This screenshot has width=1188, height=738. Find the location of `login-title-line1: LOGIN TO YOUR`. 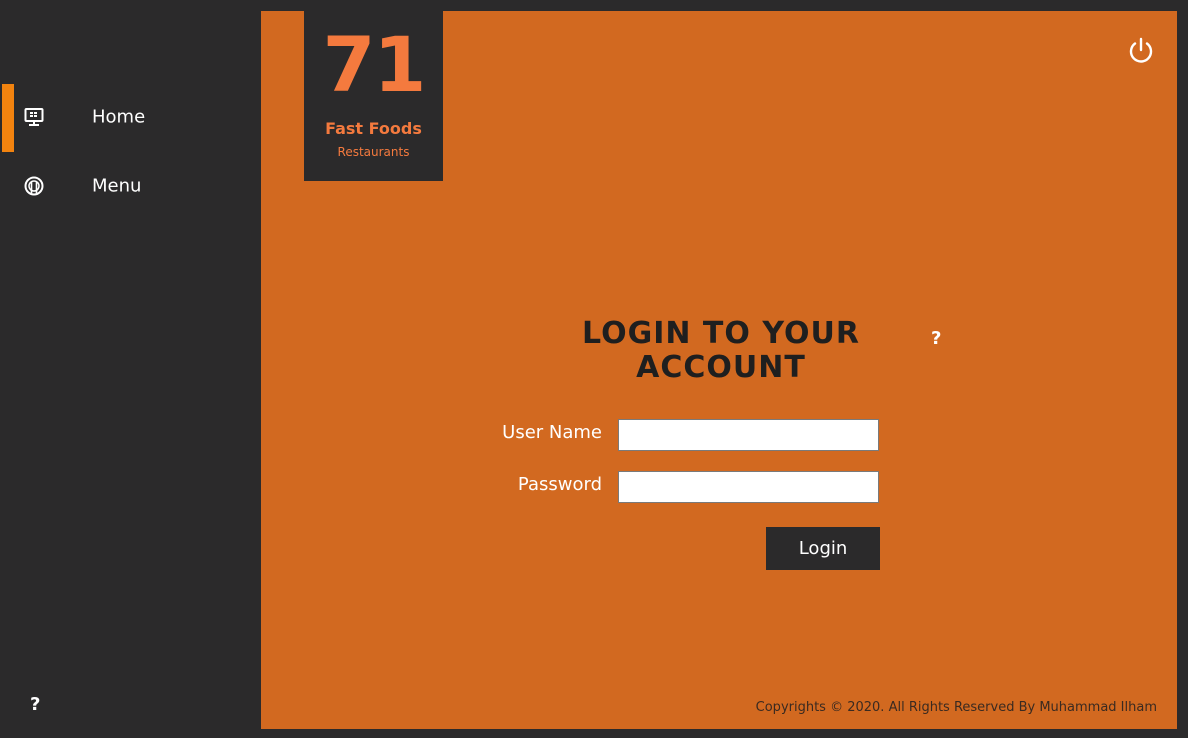

login-title-line1: LOGIN TO YOUR is located at coordinates (721, 333).